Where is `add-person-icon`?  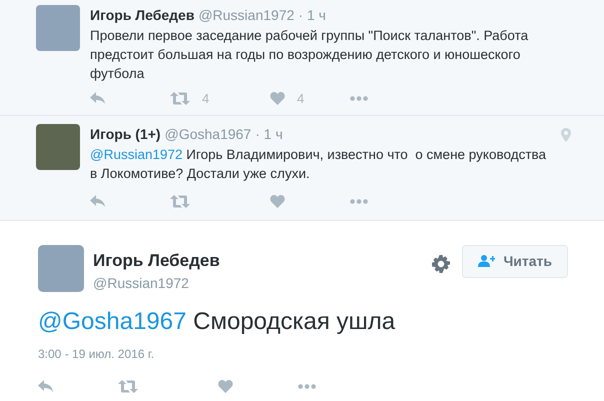 add-person-icon is located at coordinates (487, 261).